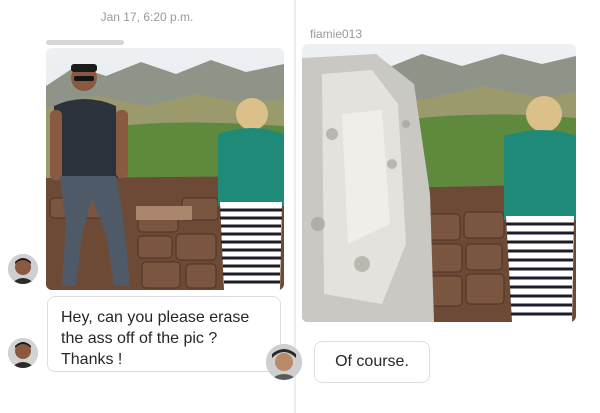 The height and width of the screenshot is (413, 600). I want to click on message-line-3: Thanks !, so click(92, 359).